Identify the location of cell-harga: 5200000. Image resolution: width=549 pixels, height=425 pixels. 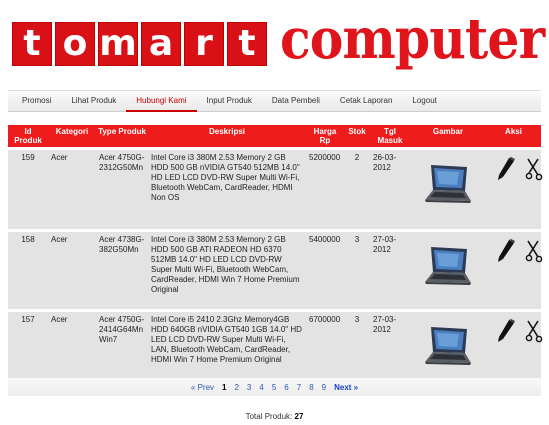
(325, 189).